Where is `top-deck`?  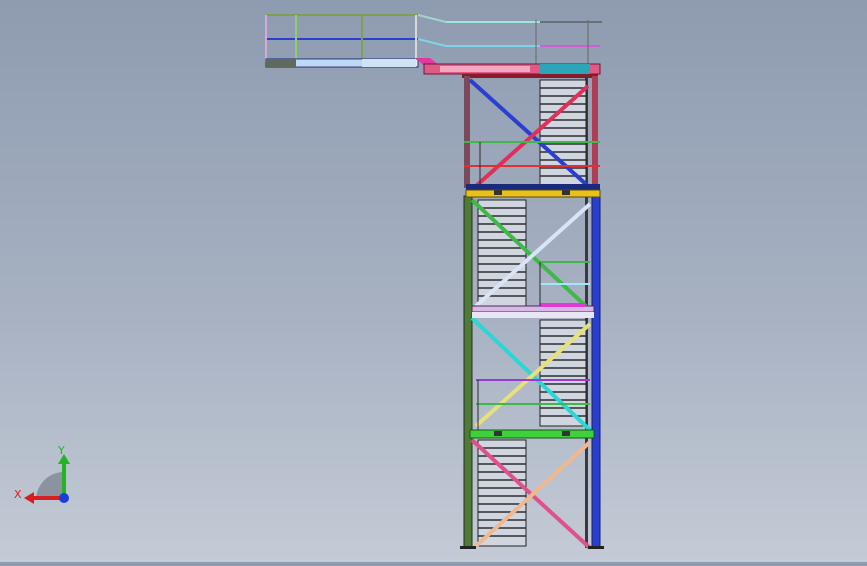
top-deck is located at coordinates (512, 70).